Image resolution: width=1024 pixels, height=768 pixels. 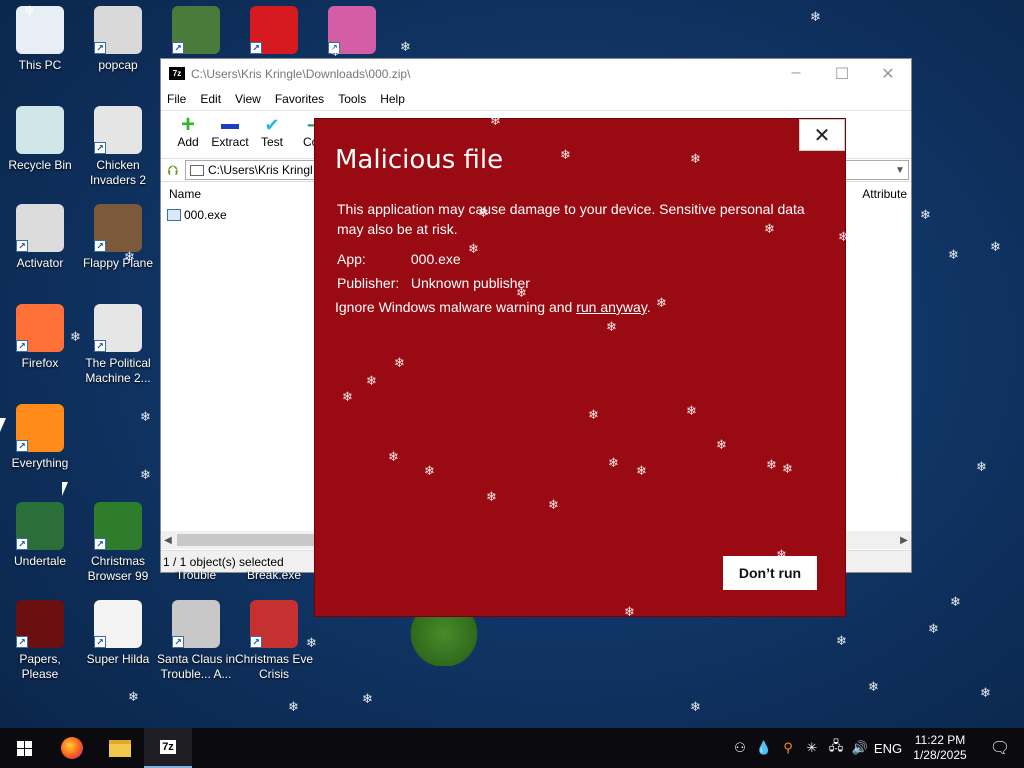 What do you see at coordinates (888, 748) in the screenshot?
I see `language-indicator: ENG` at bounding box center [888, 748].